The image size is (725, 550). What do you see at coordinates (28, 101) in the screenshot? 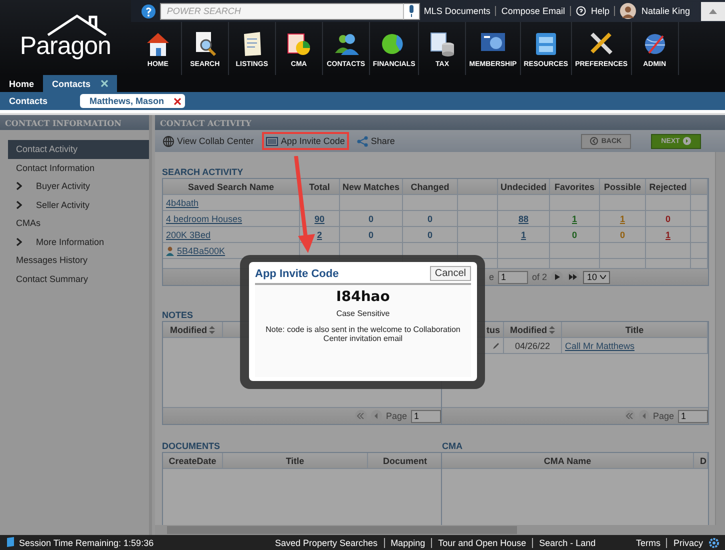
I see `section-label: Contacts` at bounding box center [28, 101].